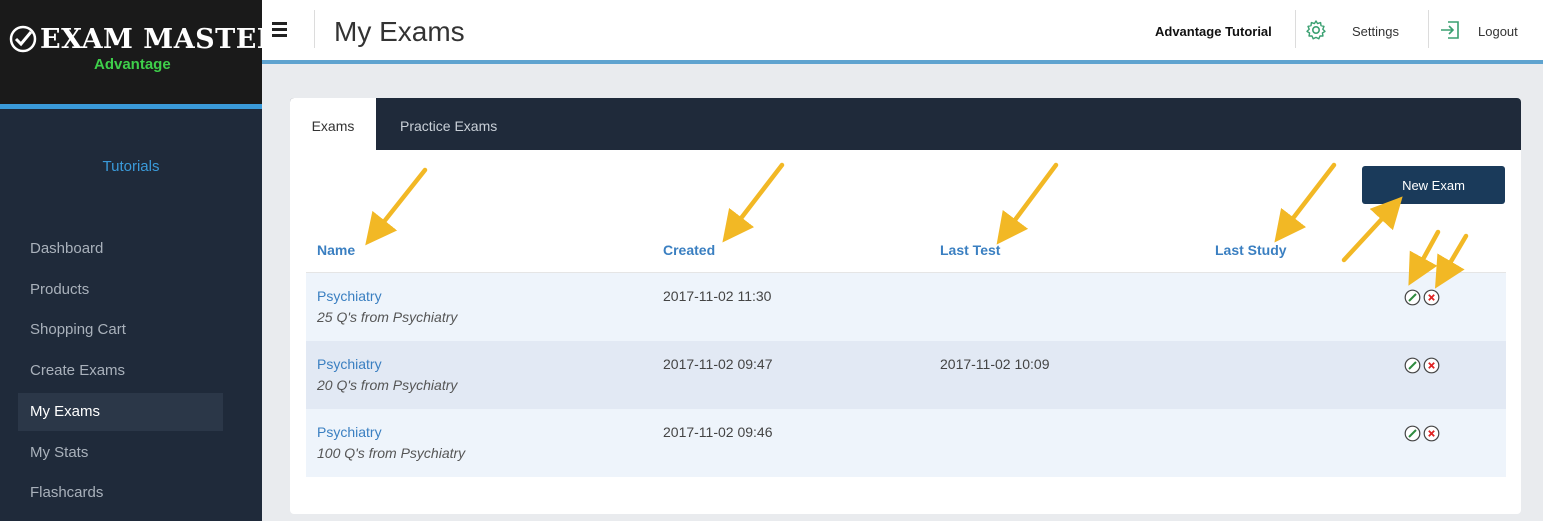  What do you see at coordinates (120, 412) in the screenshot?
I see `sidebar-item-my-exams: My Exams` at bounding box center [120, 412].